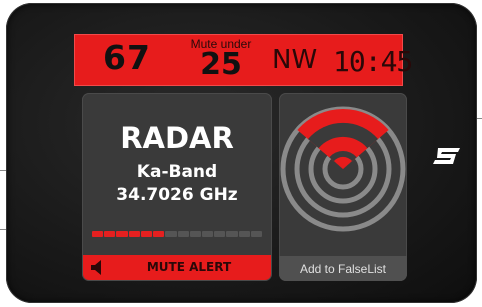  I want to click on alert-band: Ka-Band, so click(177, 172).